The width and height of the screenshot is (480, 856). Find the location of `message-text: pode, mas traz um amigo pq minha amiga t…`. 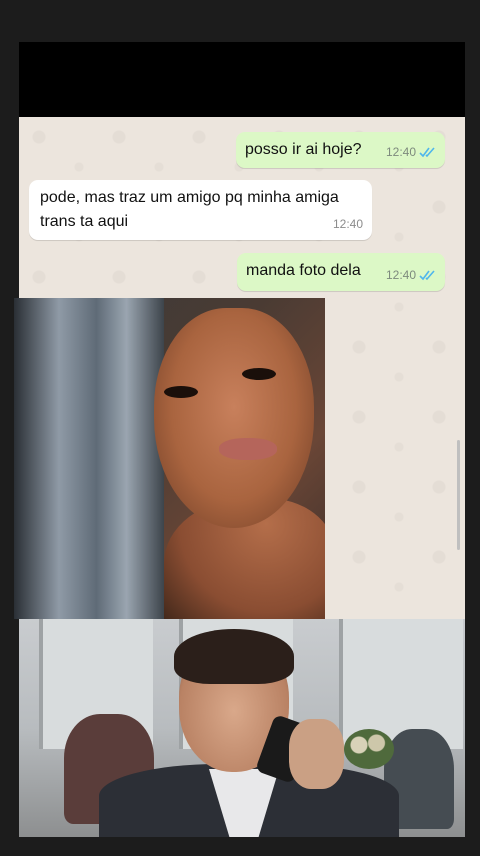

message-text: pode, mas traz um amigo pq minha amiga t… is located at coordinates (189, 209).